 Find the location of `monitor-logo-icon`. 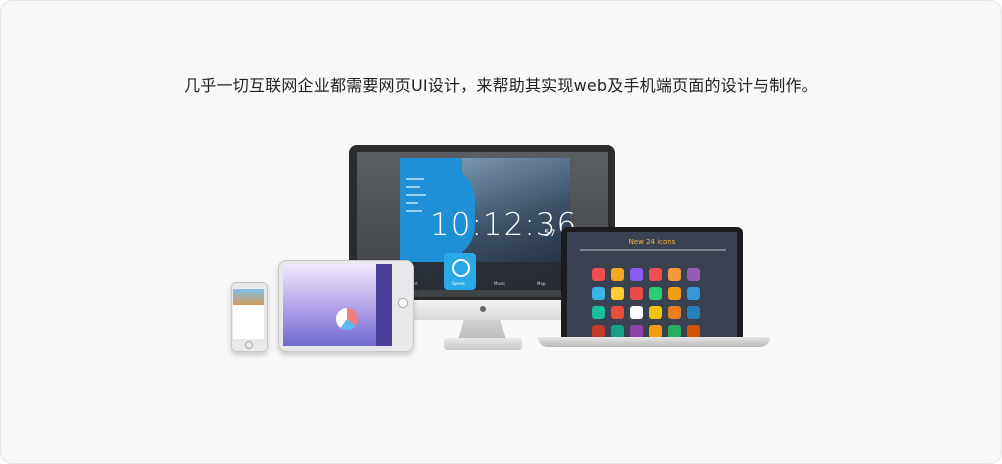

monitor-logo-icon is located at coordinates (483, 309).